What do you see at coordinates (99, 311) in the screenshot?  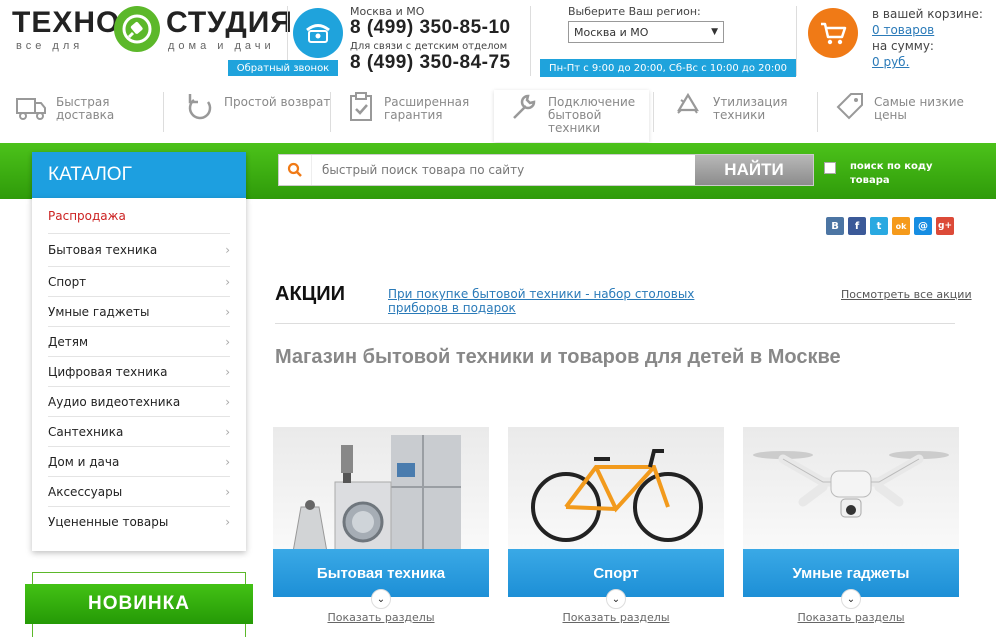 I see `catalog-item-label: Умные гаджеты` at bounding box center [99, 311].